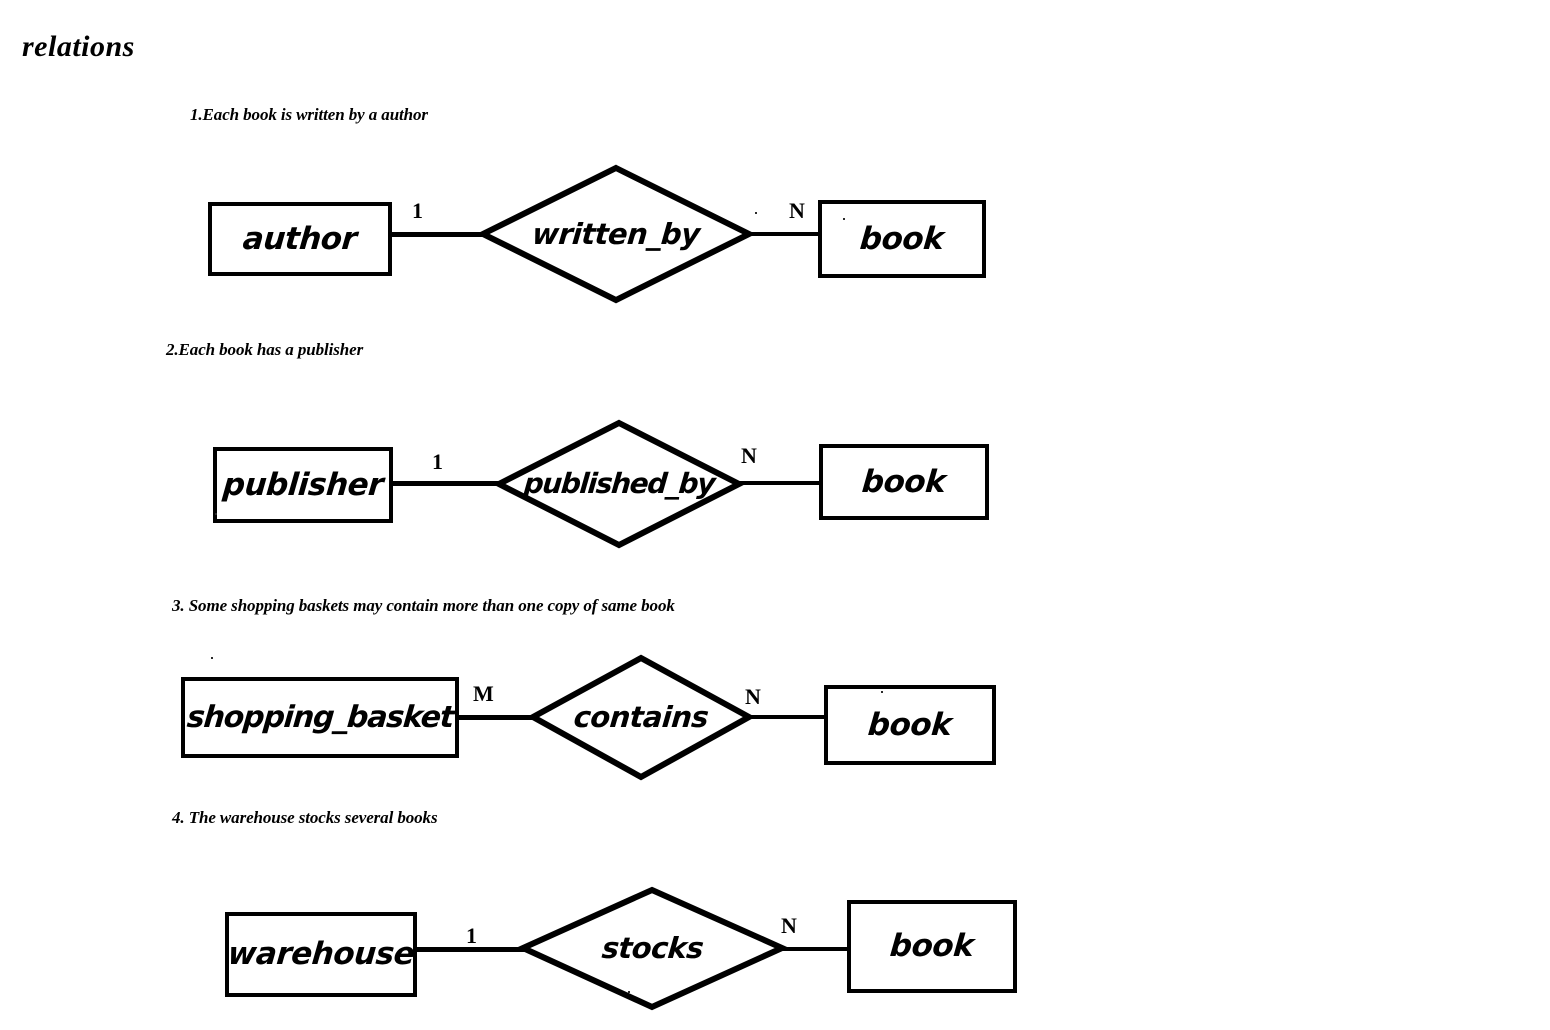 The image size is (1550, 1030). Describe the element at coordinates (619, 484) in the screenshot. I see `relationship-published-by: published_by` at that location.